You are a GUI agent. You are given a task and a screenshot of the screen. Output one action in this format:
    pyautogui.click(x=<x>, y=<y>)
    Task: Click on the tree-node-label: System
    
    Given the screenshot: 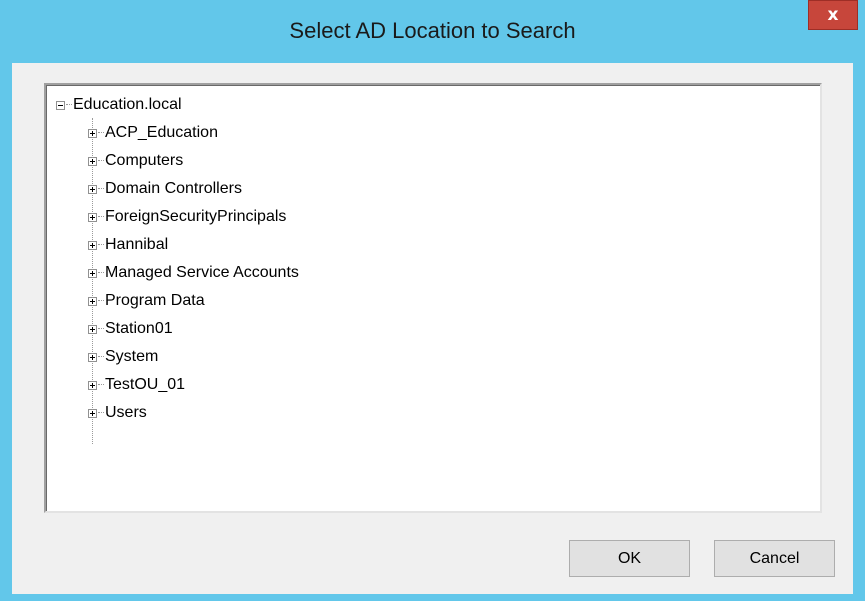 What is the action you would take?
    pyautogui.click(x=131, y=357)
    